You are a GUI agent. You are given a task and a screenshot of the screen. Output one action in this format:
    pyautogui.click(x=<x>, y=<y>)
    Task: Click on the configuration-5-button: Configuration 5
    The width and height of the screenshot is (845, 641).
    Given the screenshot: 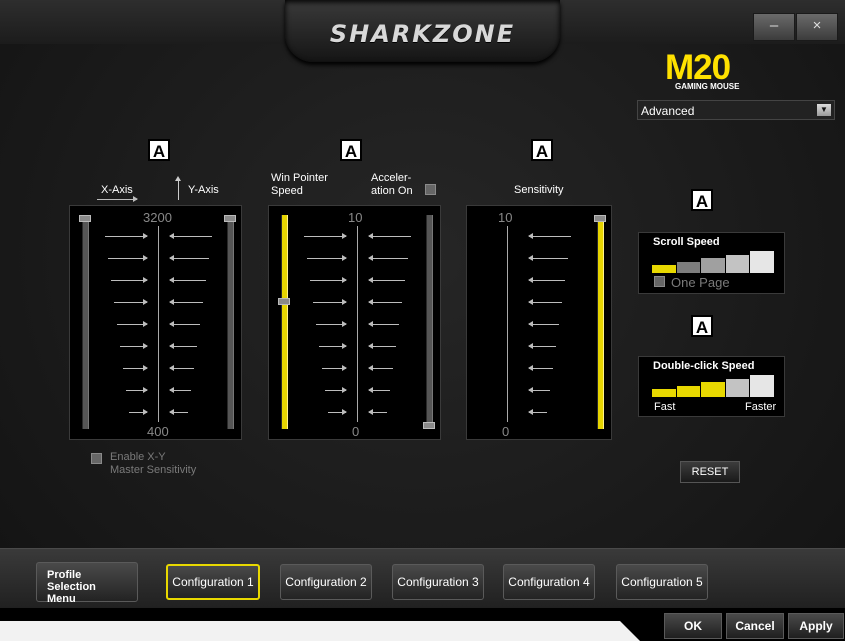 What is the action you would take?
    pyautogui.click(x=662, y=582)
    